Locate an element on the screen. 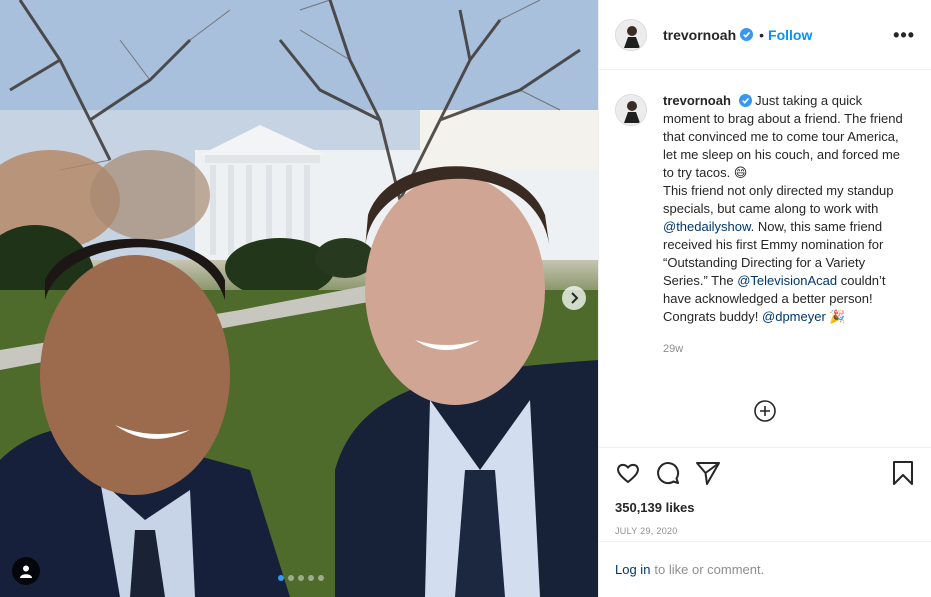 This screenshot has width=931, height=597. bookmark-icon is located at coordinates (903, 473).